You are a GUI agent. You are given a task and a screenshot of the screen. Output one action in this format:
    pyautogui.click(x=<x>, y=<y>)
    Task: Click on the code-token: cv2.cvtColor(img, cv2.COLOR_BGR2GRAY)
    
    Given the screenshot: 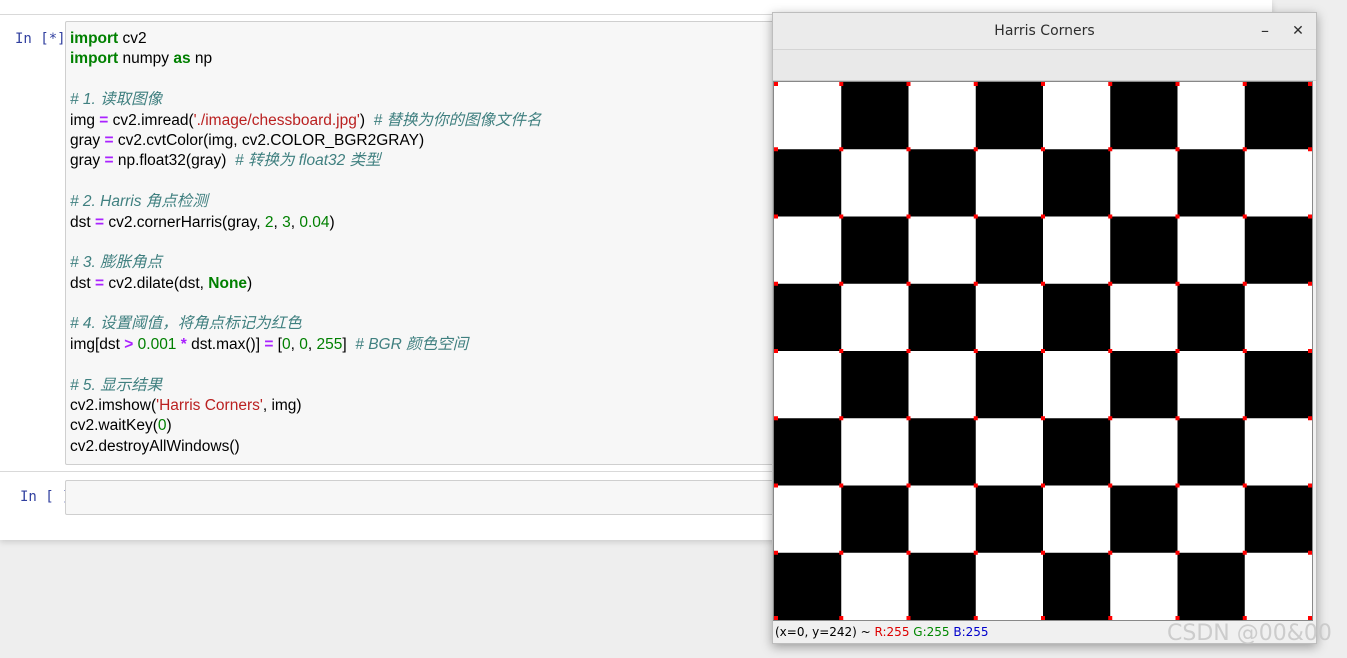 What is the action you would take?
    pyautogui.click(x=269, y=140)
    